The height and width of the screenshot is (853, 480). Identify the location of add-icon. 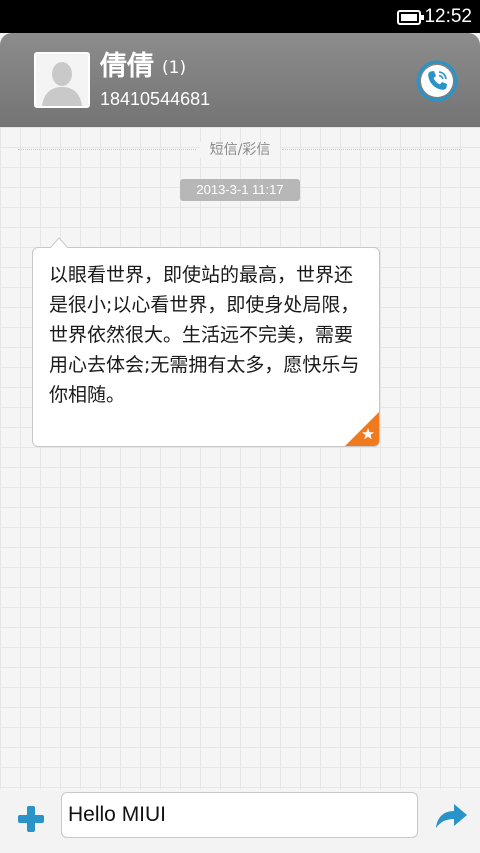
(31, 819).